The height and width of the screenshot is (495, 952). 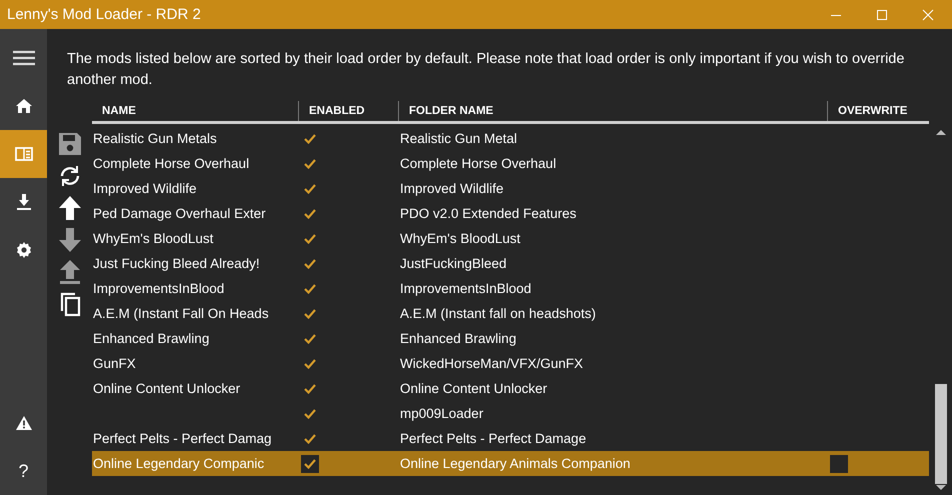 I want to click on mod-row: ImprovementsInBlood ImprovementsInBlood, so click(x=510, y=288).